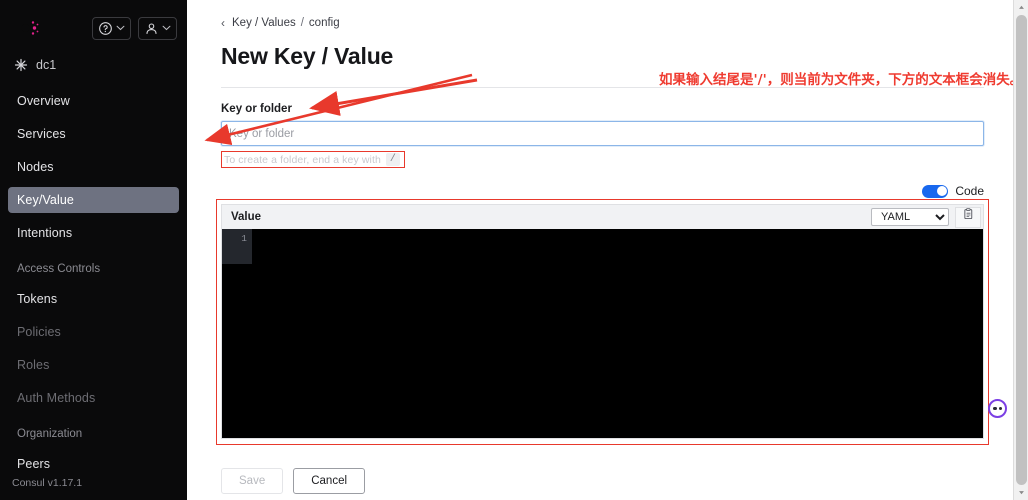 This screenshot has height=500, width=1028. Describe the element at coordinates (307, 56) in the screenshot. I see `page-title: New Key / Value` at that location.